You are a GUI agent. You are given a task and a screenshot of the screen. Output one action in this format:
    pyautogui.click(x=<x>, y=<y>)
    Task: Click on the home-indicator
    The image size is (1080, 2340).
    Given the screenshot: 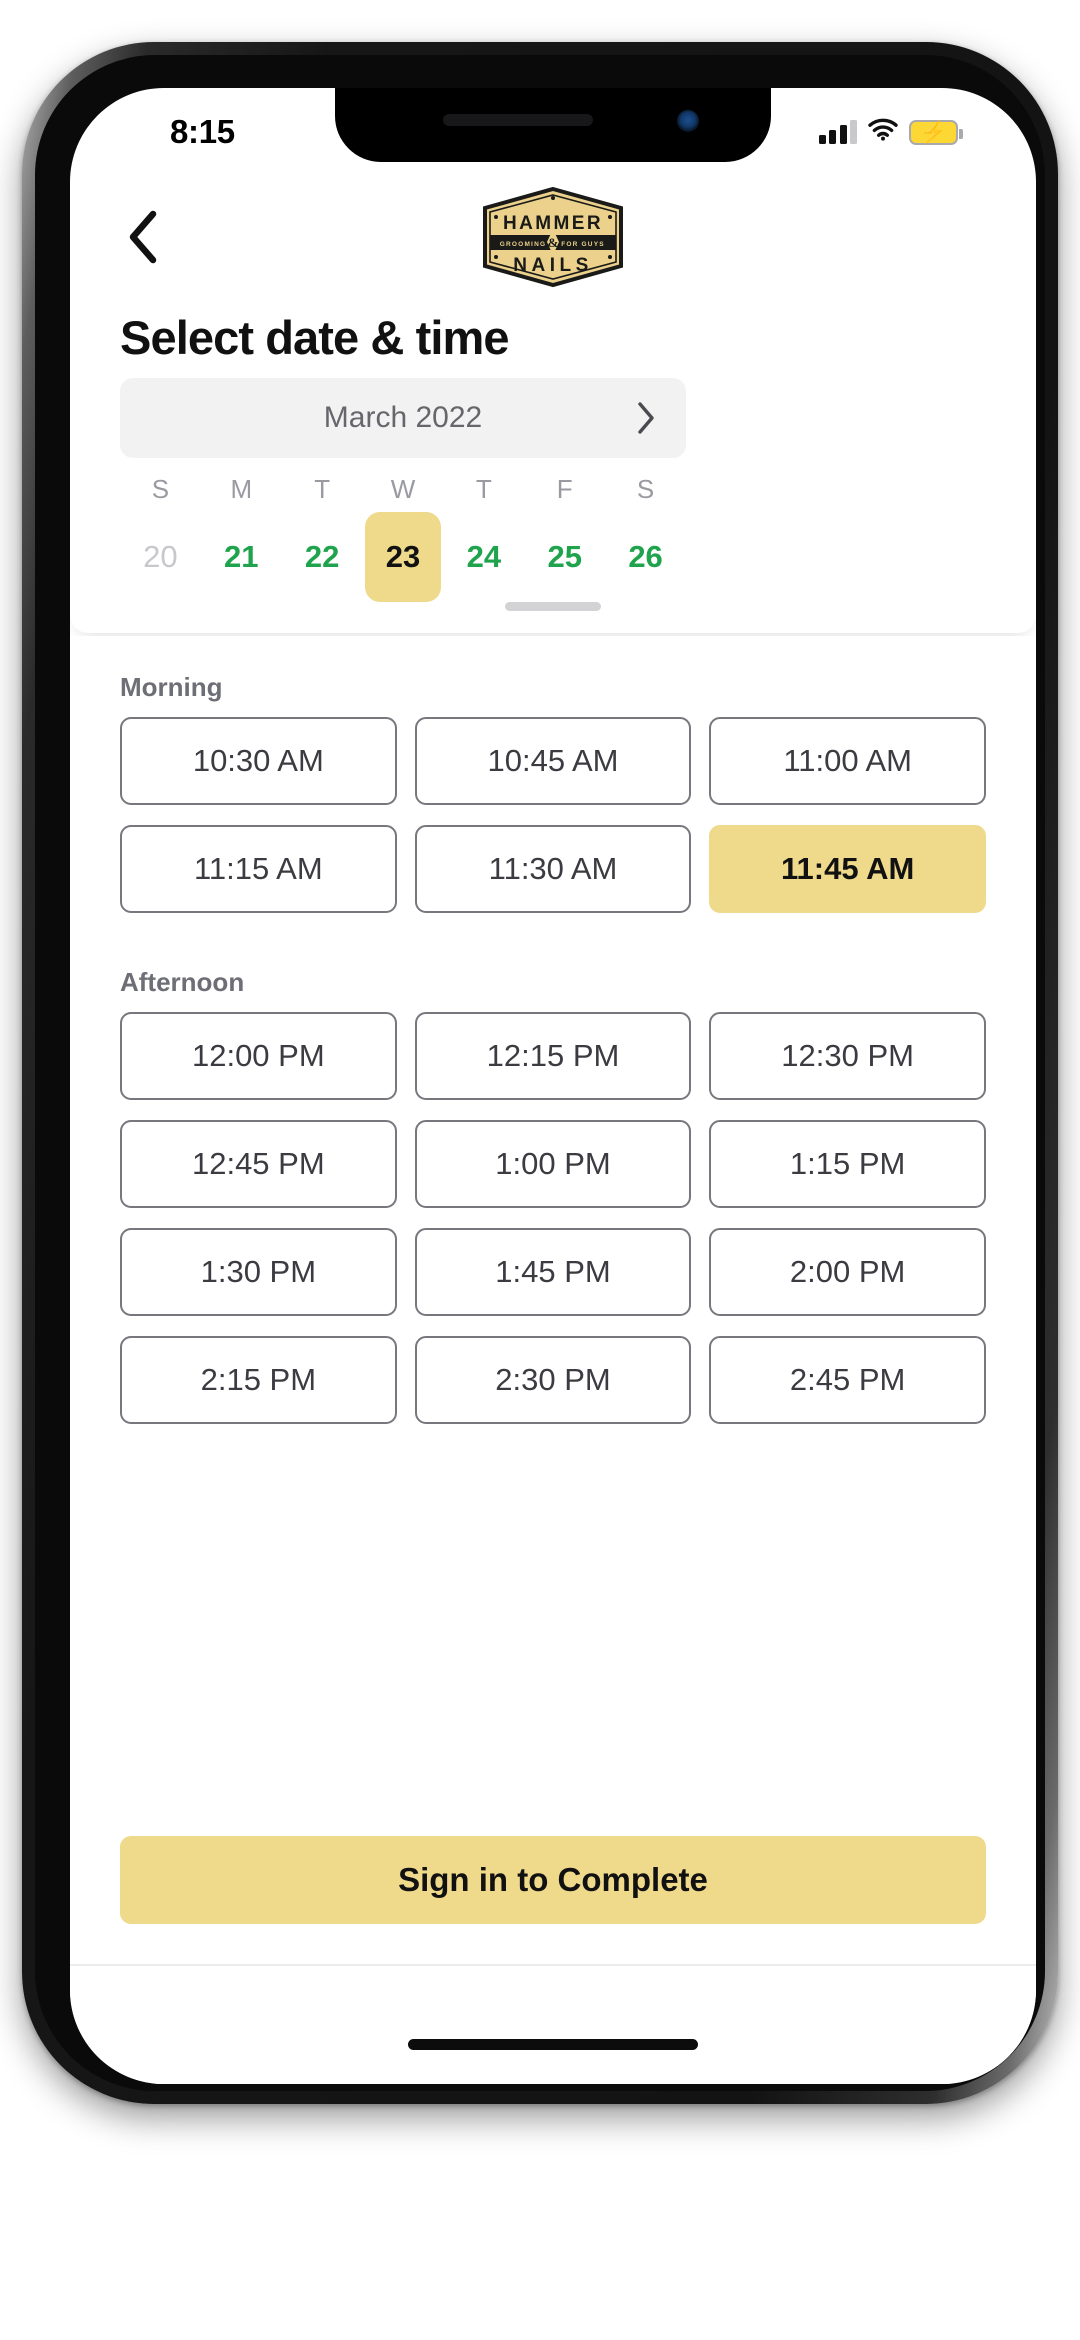 What is the action you would take?
    pyautogui.click(x=553, y=2044)
    